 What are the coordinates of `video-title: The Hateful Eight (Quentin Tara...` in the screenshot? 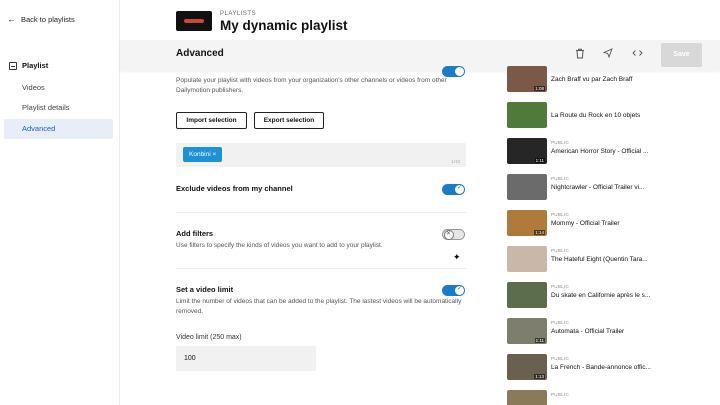 It's located at (599, 259).